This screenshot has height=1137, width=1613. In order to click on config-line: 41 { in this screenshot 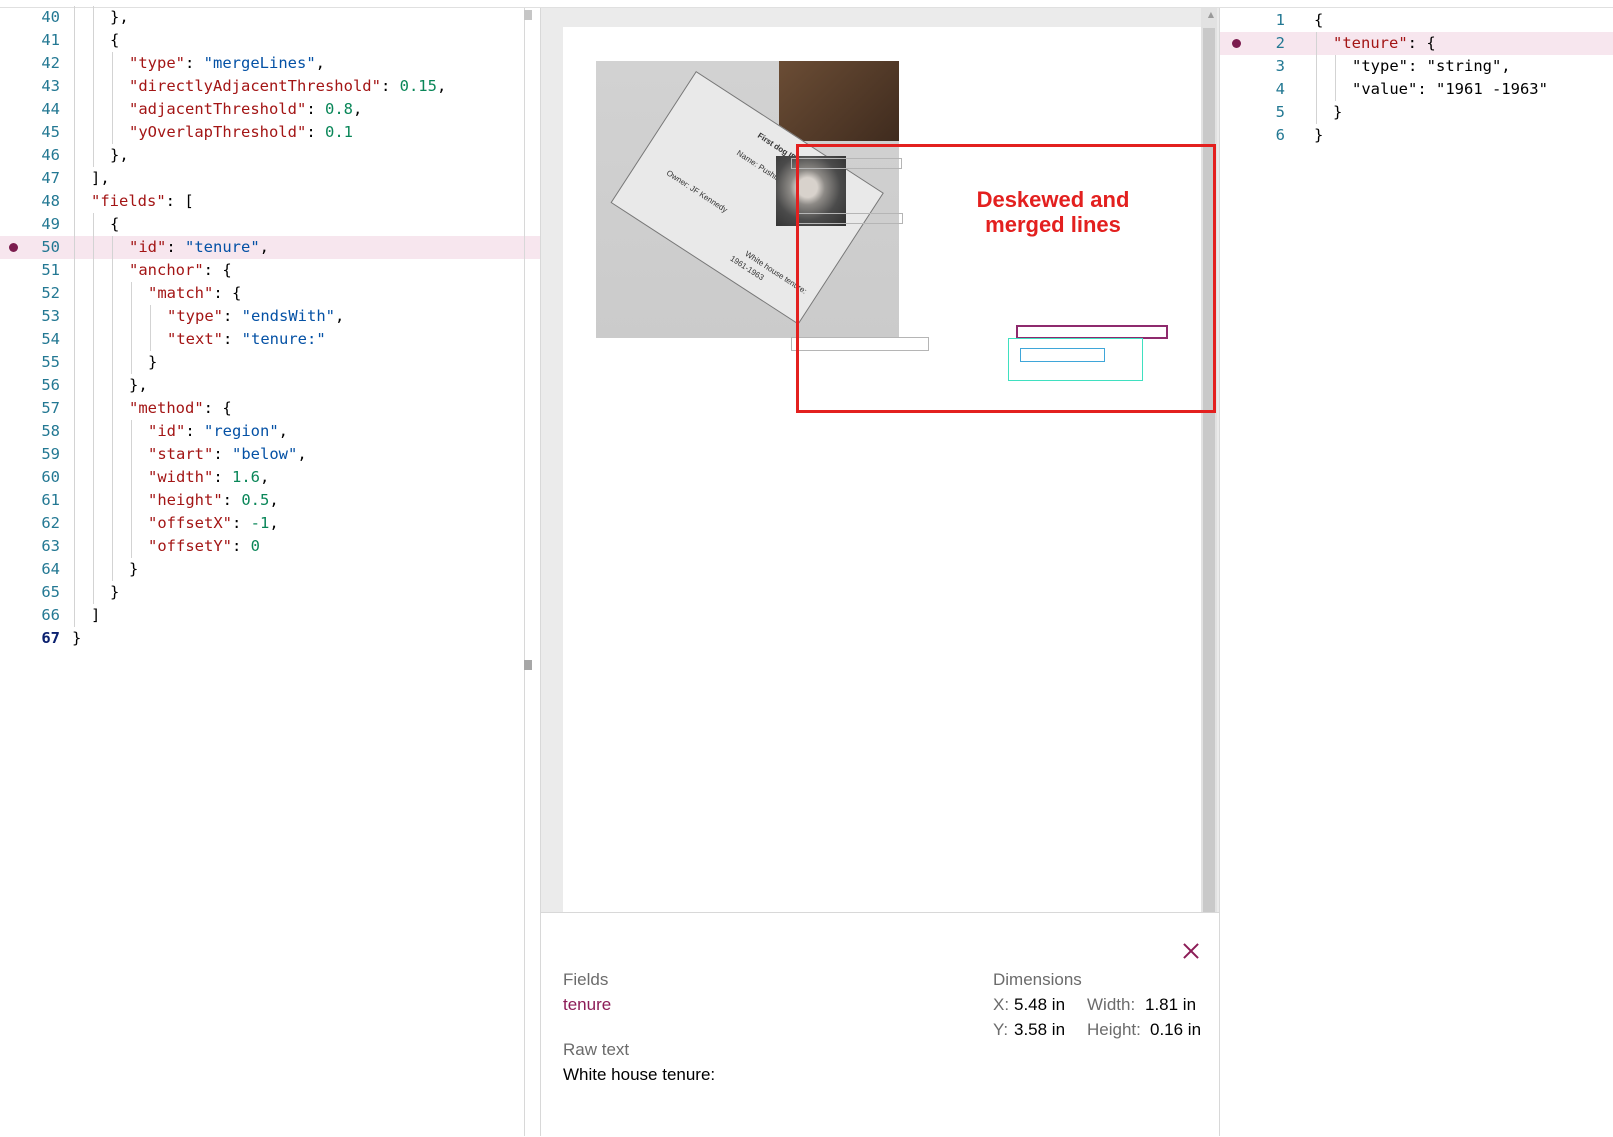, I will do `click(270, 40)`.